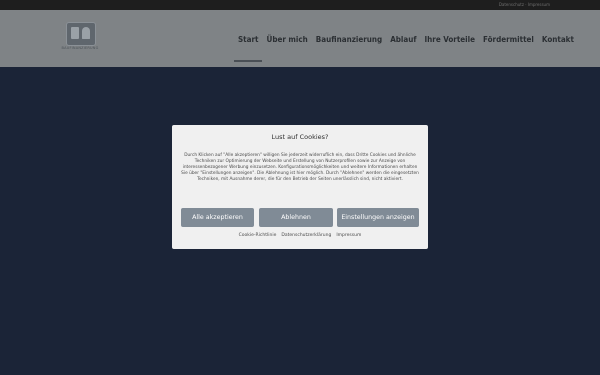  I want to click on nav-item-ihre-vorteile: Ihre Vorteile, so click(449, 42).